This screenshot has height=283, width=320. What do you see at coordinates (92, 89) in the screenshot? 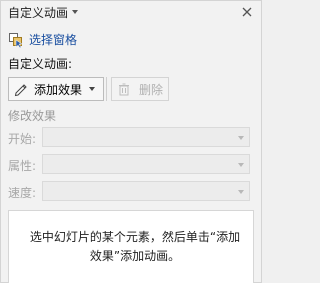
I see `add-effect-dropdown-icon` at bounding box center [92, 89].